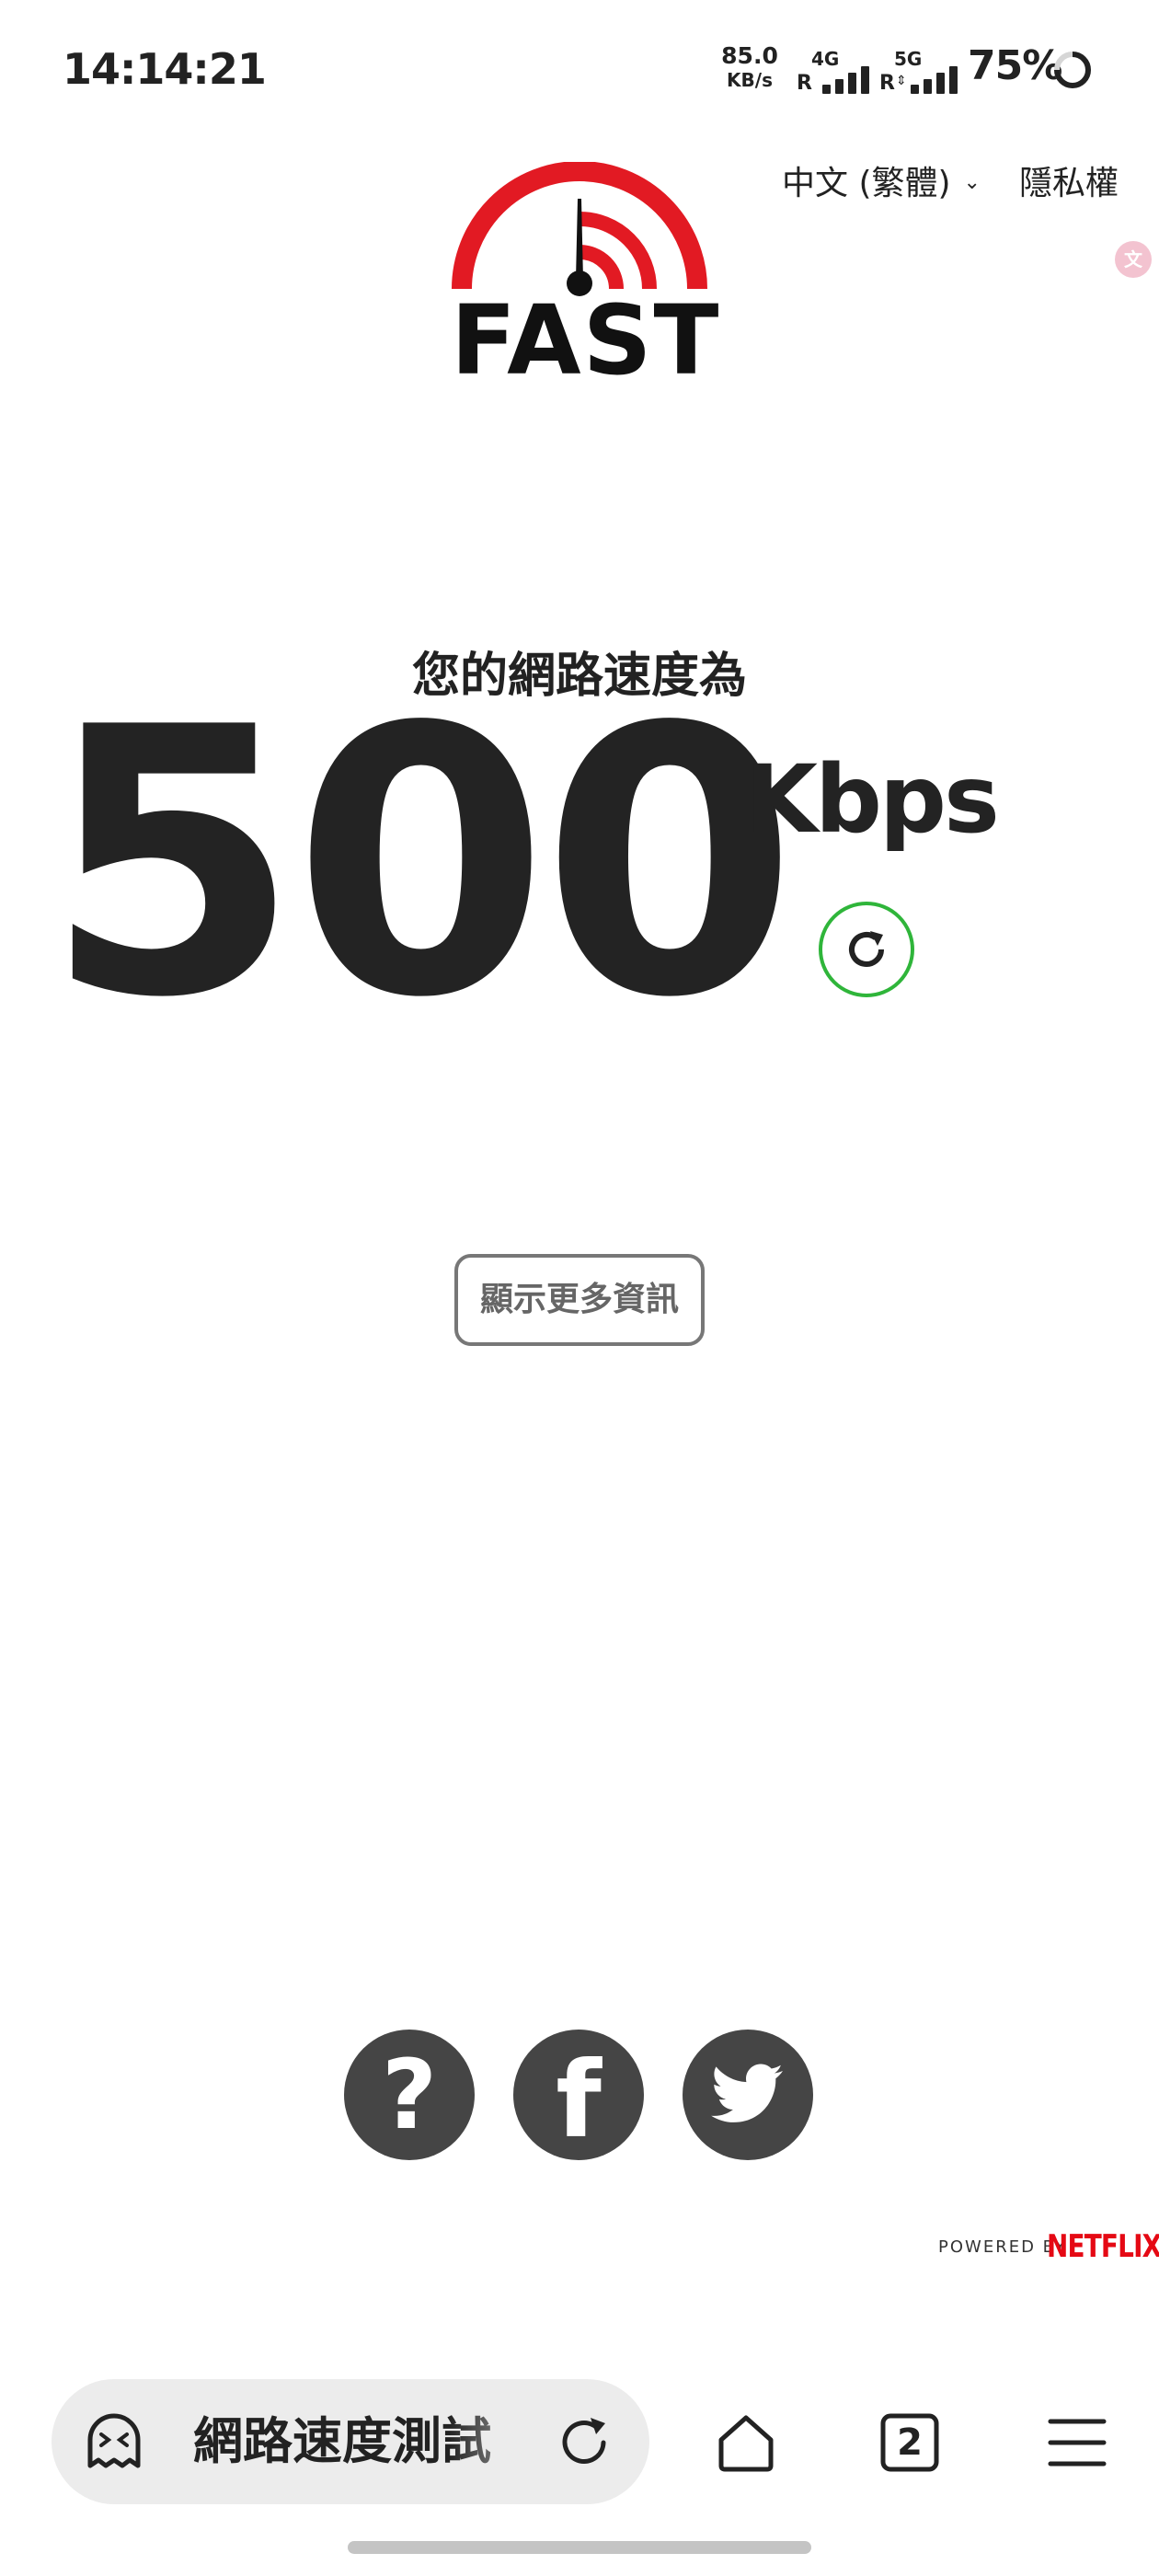 This screenshot has height=2576, width=1159. I want to click on tab-count: 2, so click(910, 2442).